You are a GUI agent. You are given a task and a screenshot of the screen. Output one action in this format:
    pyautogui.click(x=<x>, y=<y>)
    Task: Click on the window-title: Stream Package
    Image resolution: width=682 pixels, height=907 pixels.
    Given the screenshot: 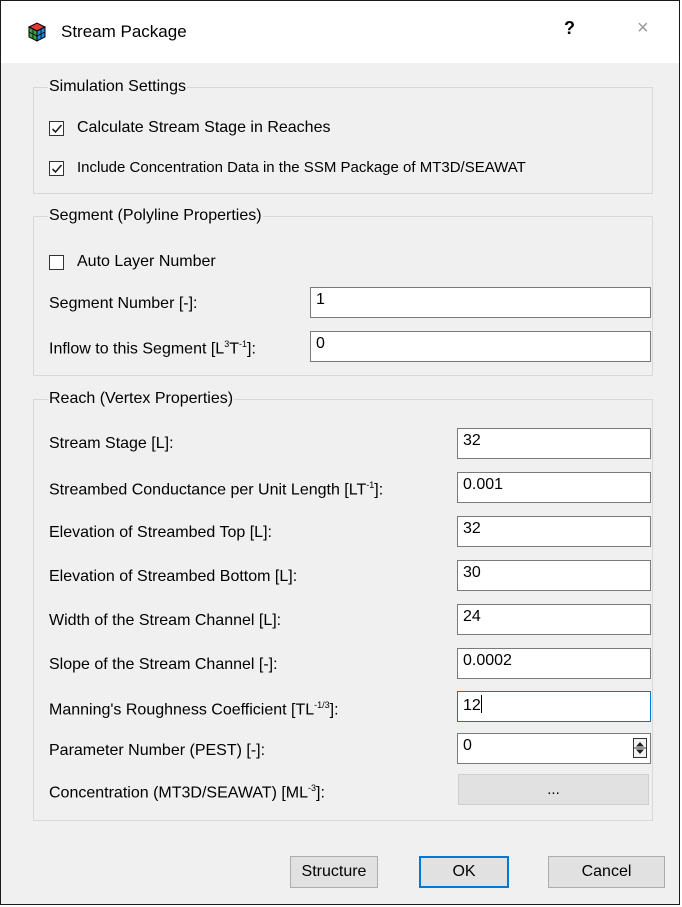 What is the action you would take?
    pyautogui.click(x=124, y=31)
    